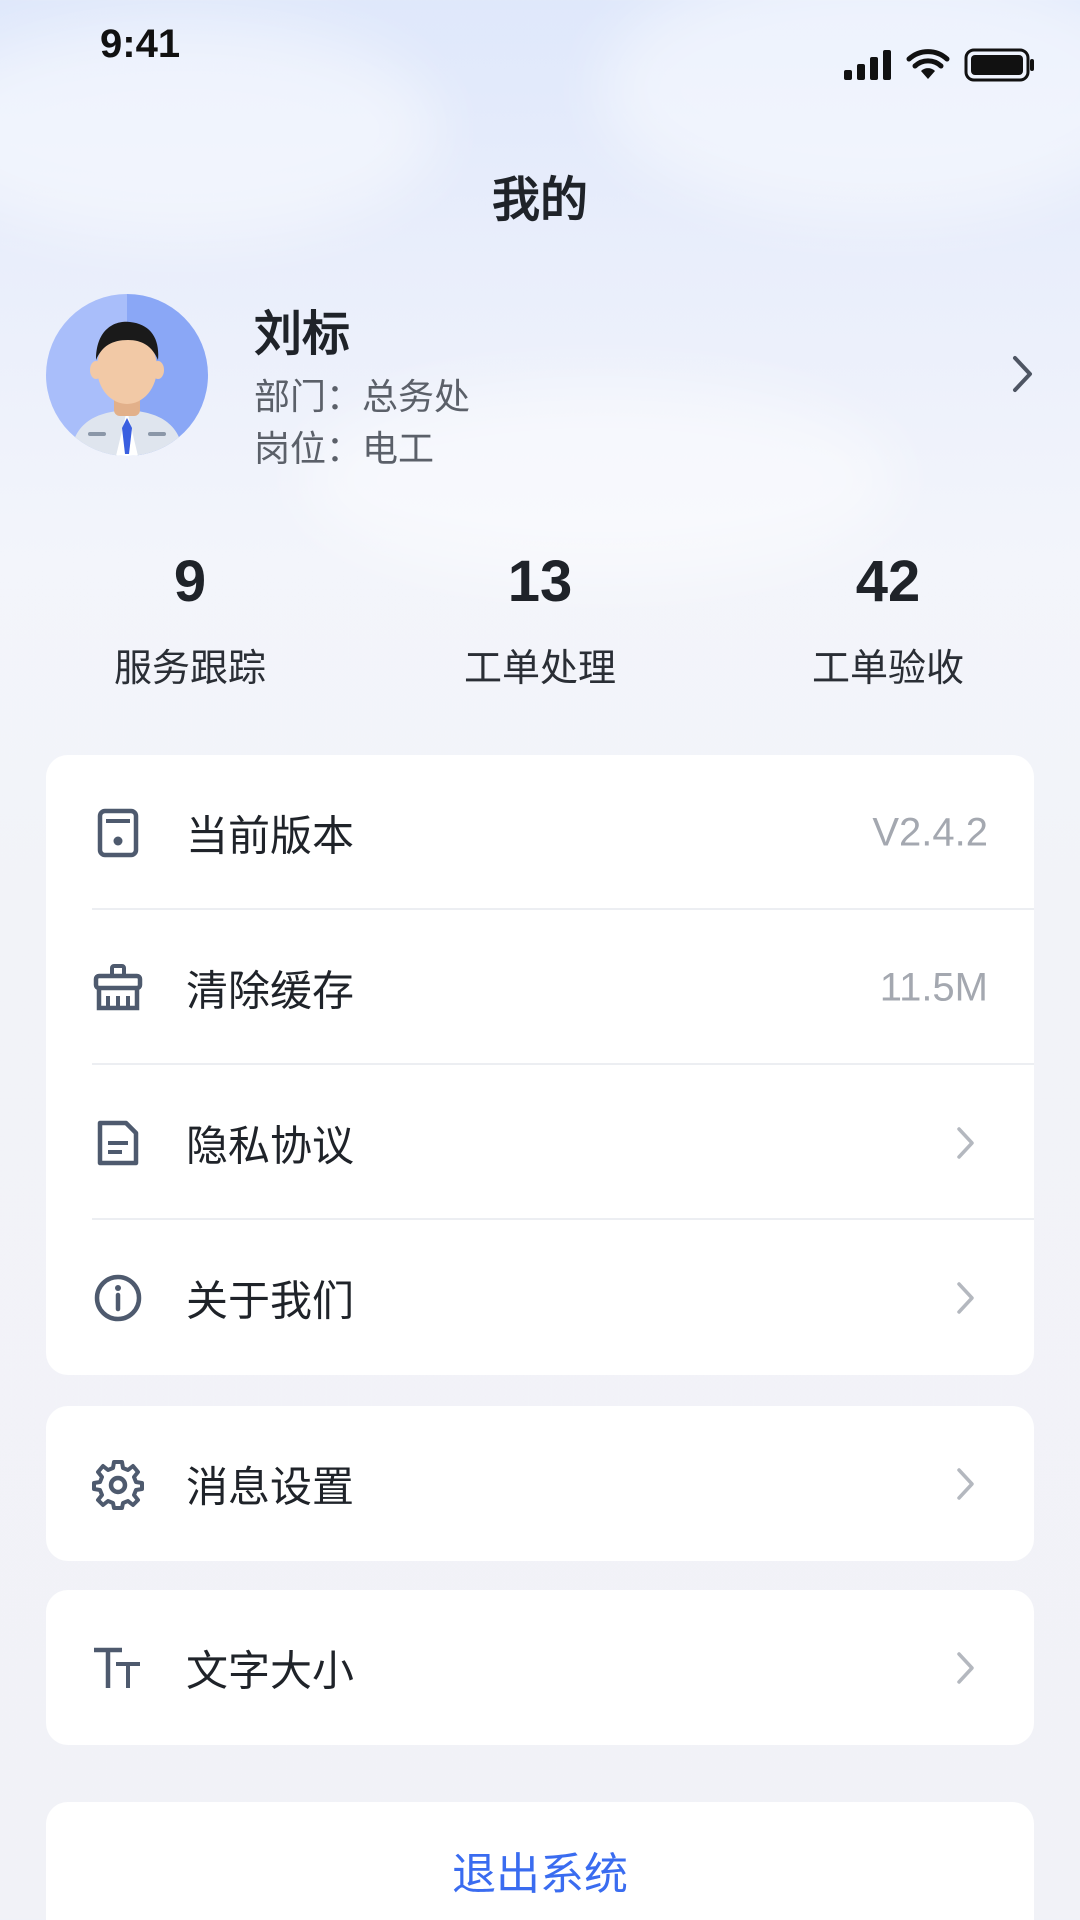 Image resolution: width=1080 pixels, height=1920 pixels. What do you see at coordinates (540, 581) in the screenshot?
I see `stat-value: 13` at bounding box center [540, 581].